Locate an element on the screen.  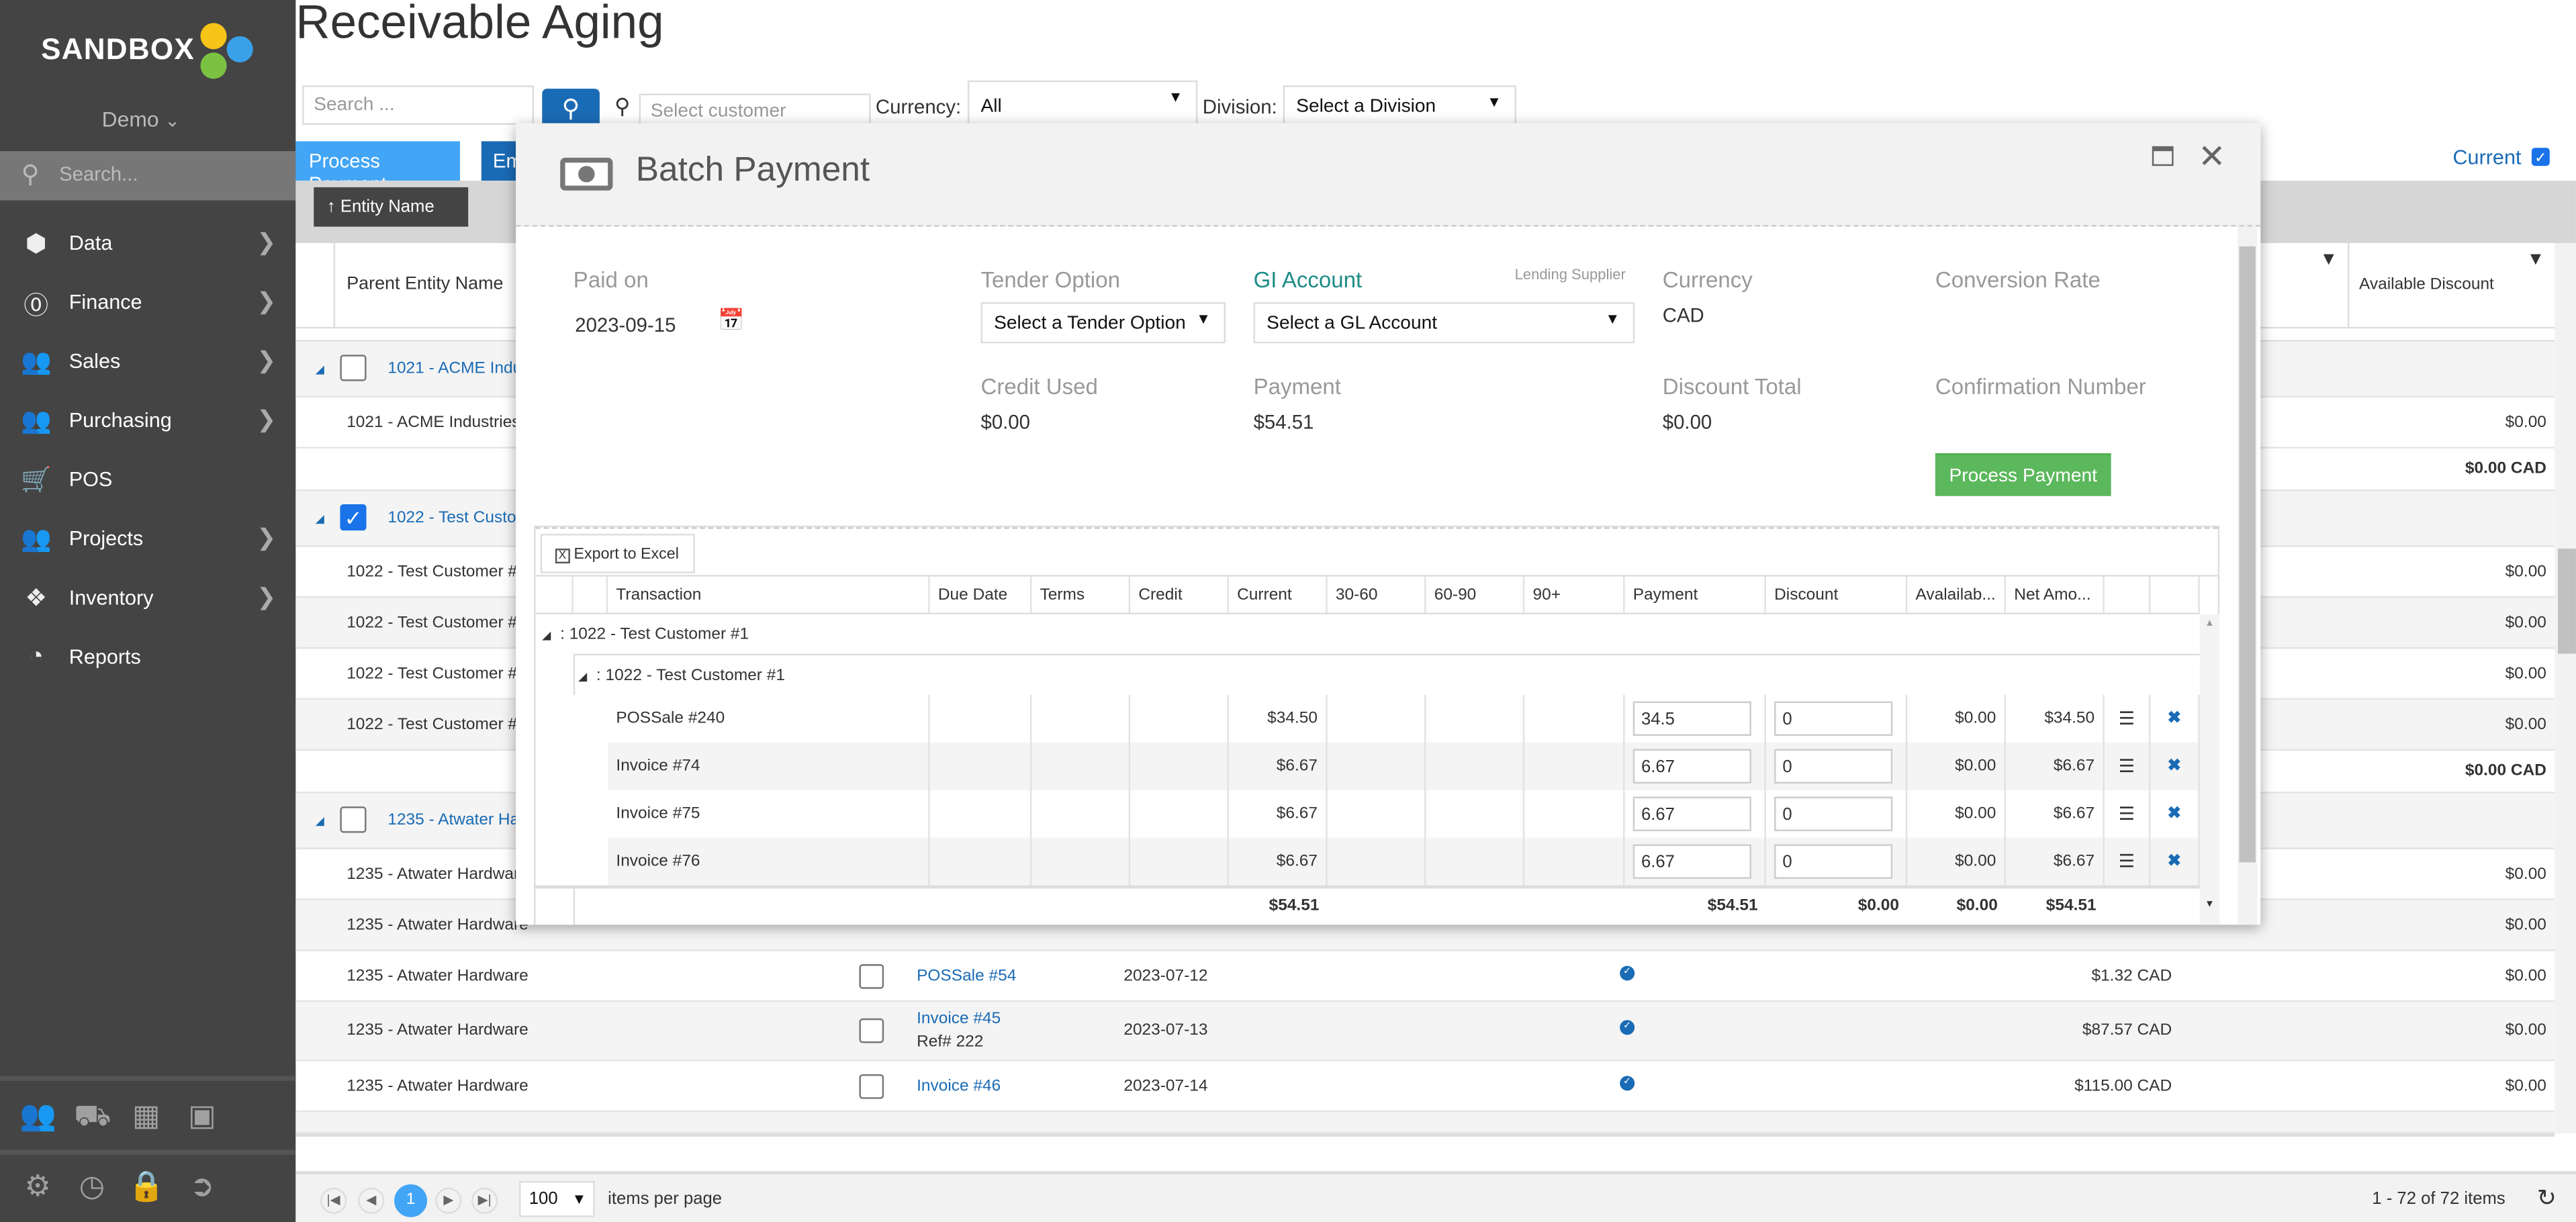
export-excel-button: X Export to Excel is located at coordinates (617, 553).